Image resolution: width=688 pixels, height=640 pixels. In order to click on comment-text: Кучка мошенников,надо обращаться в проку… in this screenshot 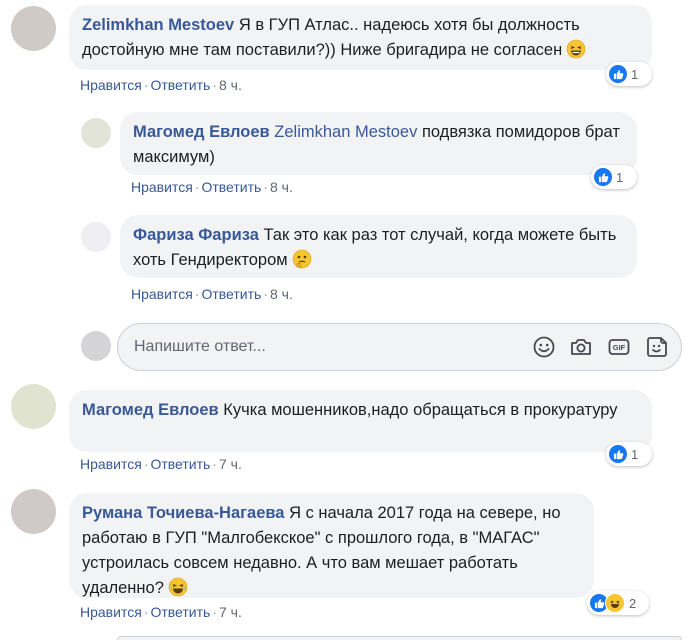, I will do `click(420, 410)`.